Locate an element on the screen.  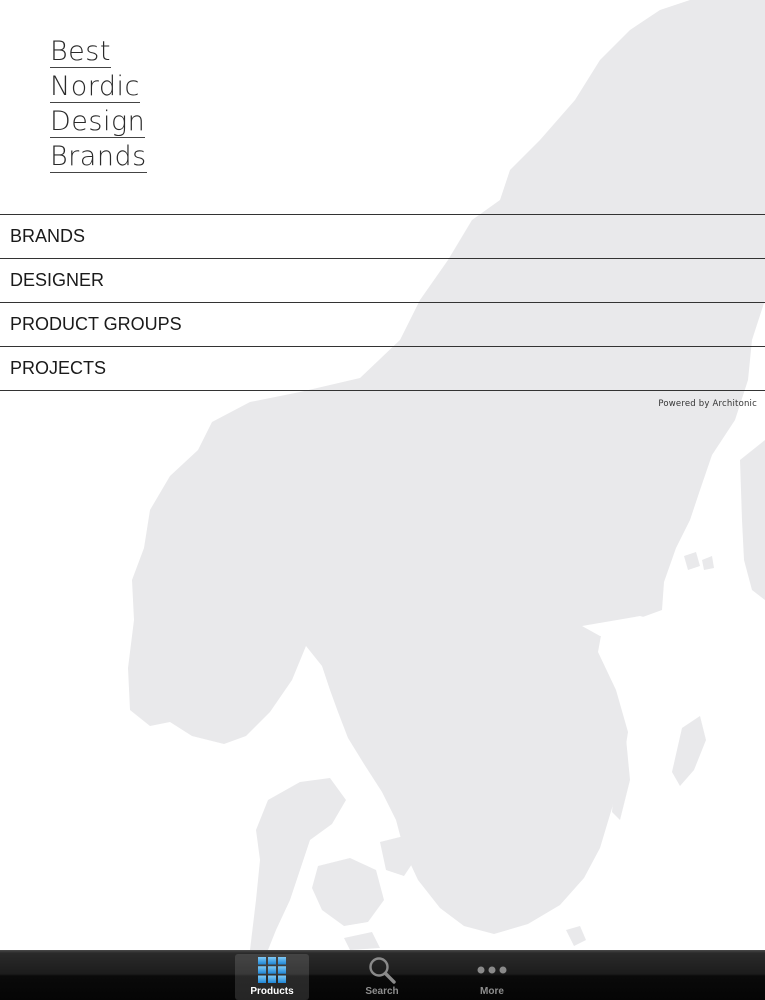
menu-item-projects: PROJECTS is located at coordinates (382, 369).